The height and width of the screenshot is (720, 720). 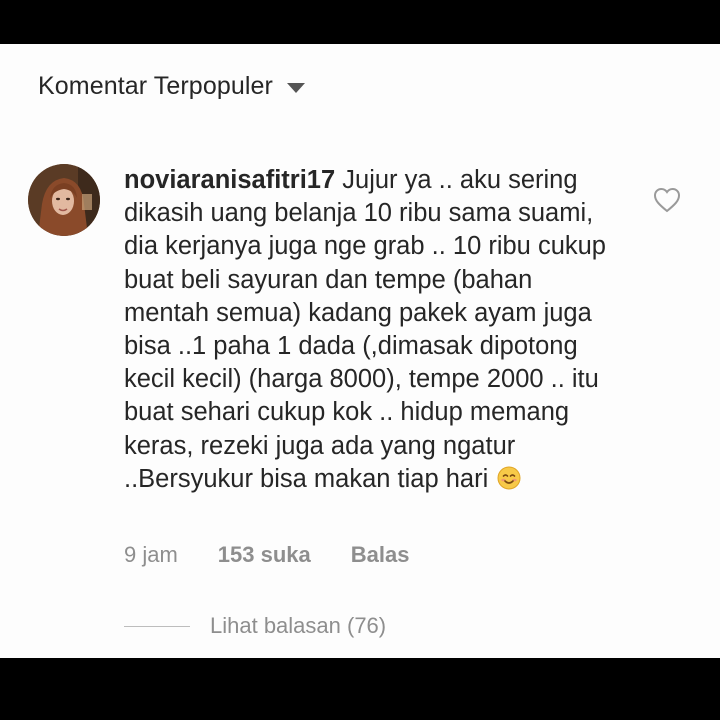 I want to click on view-replies-label: Lihat balasan (76), so click(x=298, y=625).